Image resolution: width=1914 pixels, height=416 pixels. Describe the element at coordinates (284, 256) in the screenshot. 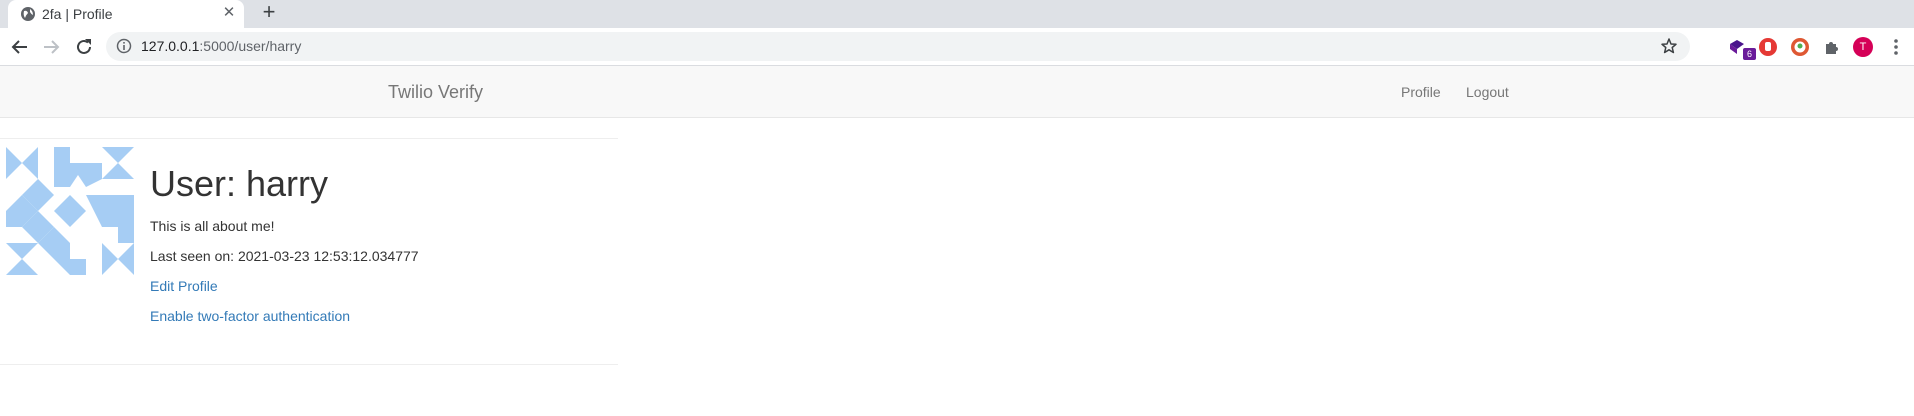

I see `profile-last-seen: Last seen on: 2021-03-23 12:53:12.034777` at that location.